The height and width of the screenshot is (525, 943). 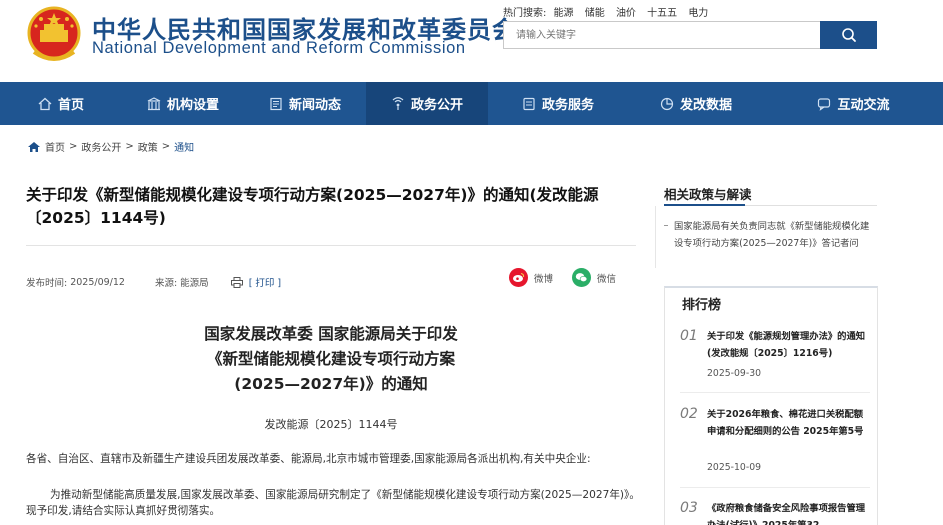 I want to click on nav-label: 政务公开, so click(x=436, y=105).